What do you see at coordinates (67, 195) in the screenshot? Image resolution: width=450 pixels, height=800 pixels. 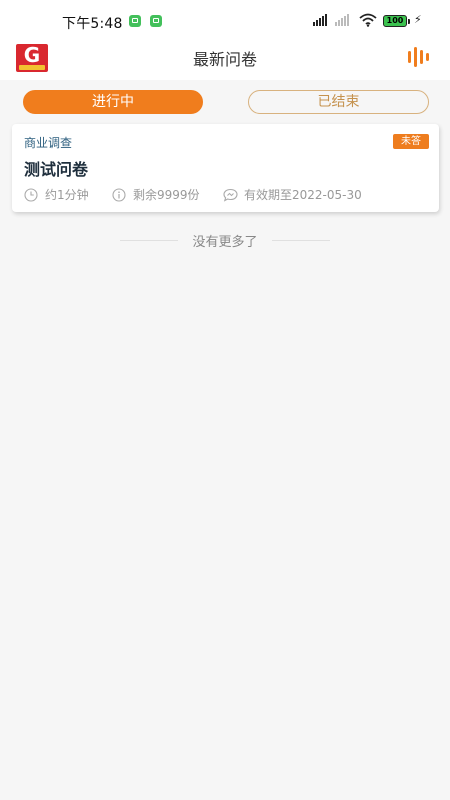 I see `duration-text: 约1分钟` at bounding box center [67, 195].